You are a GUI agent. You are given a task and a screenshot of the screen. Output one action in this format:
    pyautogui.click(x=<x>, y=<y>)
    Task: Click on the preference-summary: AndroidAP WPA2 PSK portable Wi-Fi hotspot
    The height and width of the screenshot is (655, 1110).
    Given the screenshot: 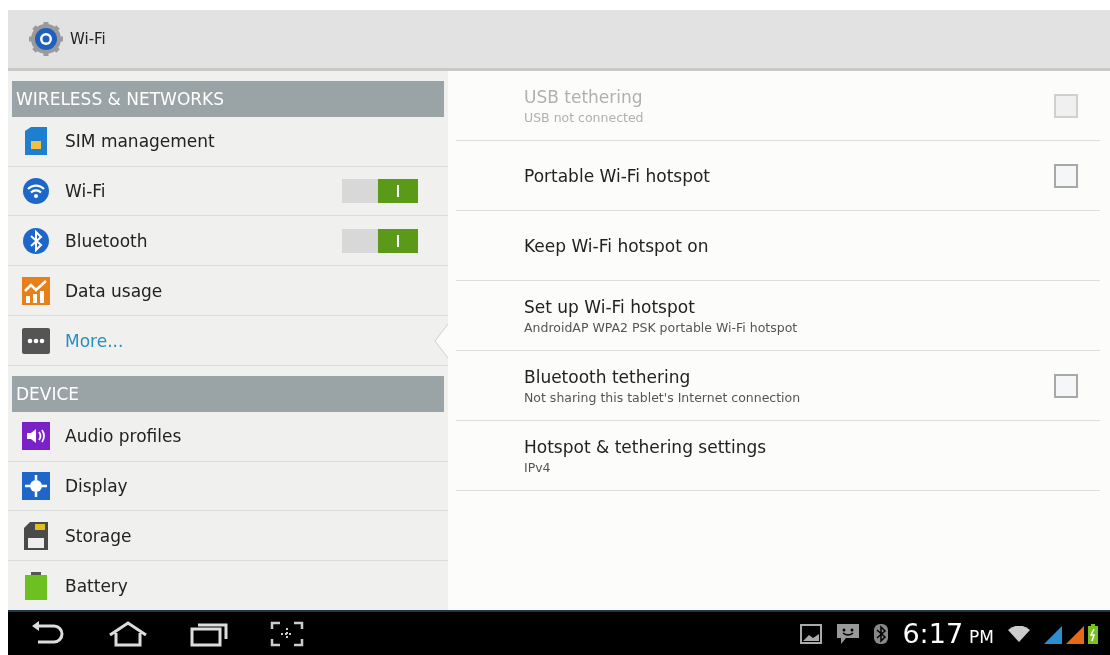 What is the action you would take?
    pyautogui.click(x=661, y=327)
    